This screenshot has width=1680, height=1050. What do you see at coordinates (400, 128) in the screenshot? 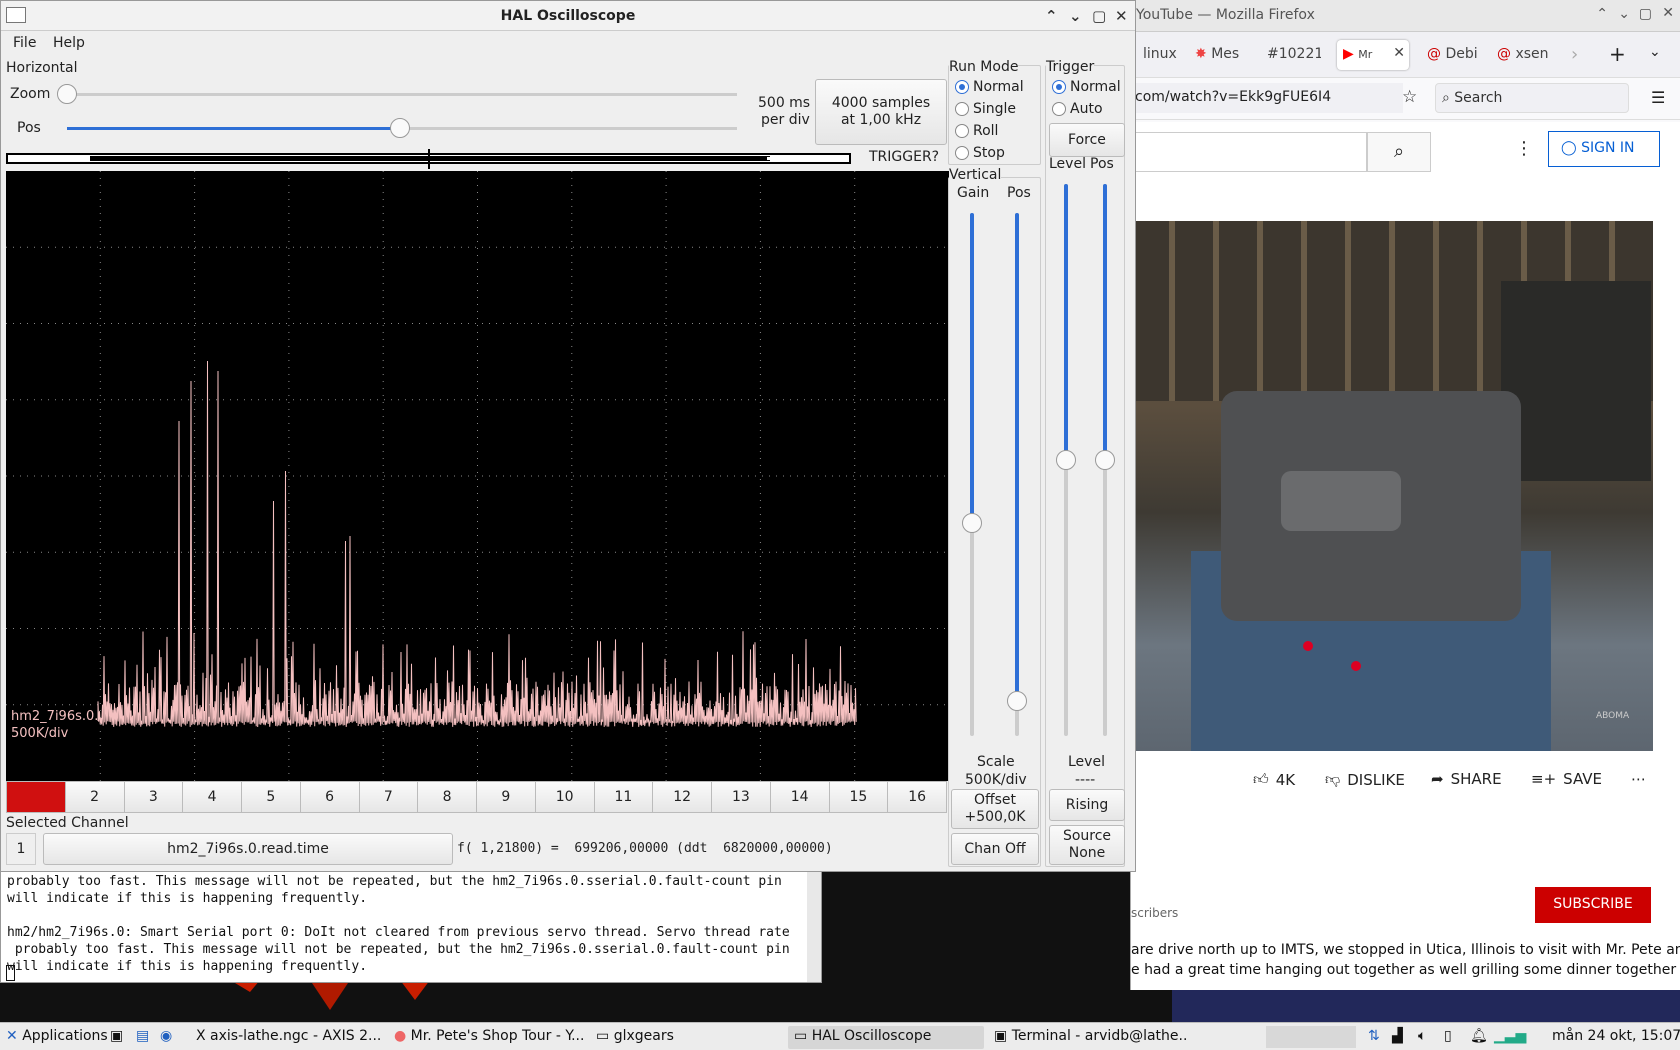
I see `pos-slider-handle` at bounding box center [400, 128].